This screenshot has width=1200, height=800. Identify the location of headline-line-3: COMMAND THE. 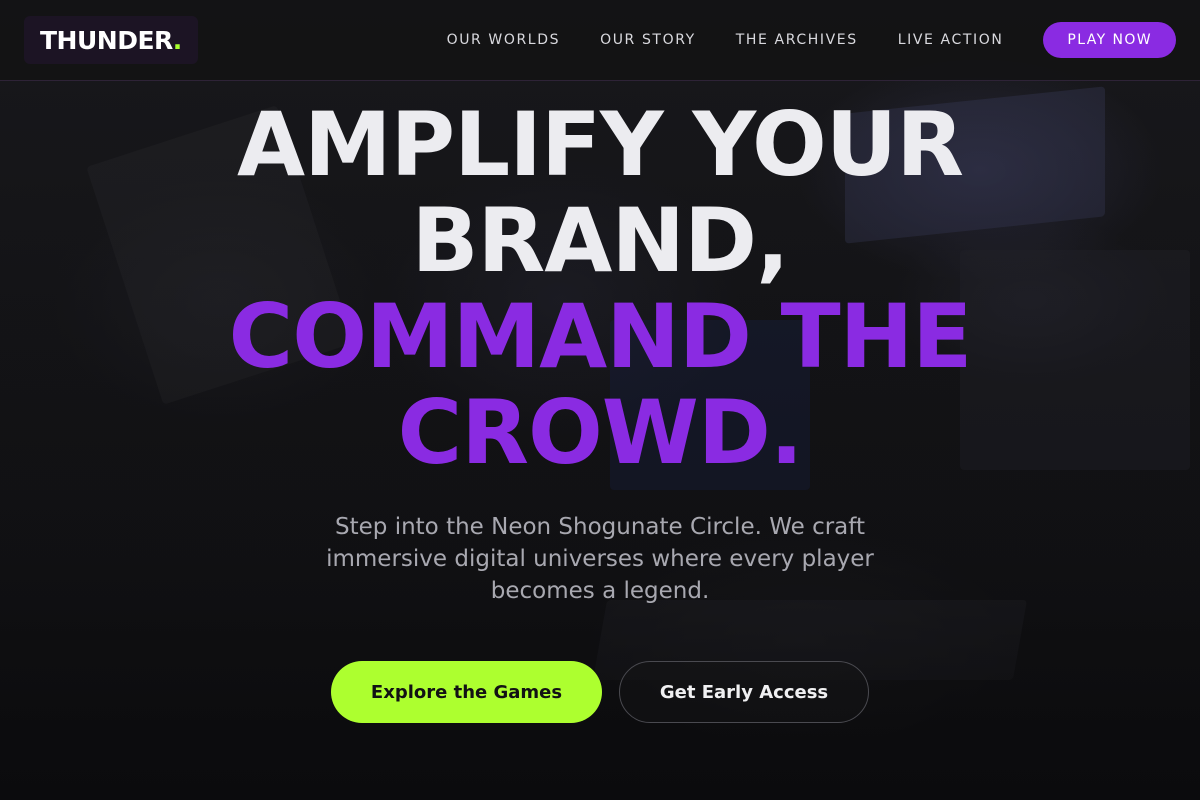
(600, 336).